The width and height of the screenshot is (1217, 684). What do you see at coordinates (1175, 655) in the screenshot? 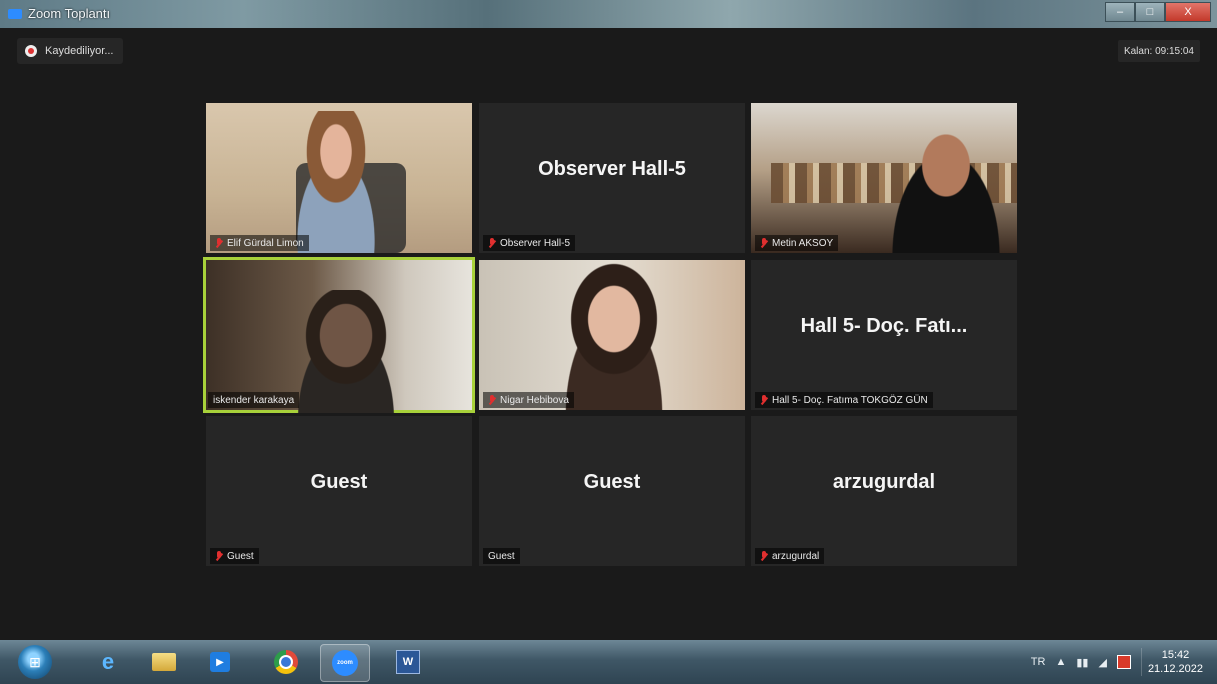
I see `clock-time: 15:42` at bounding box center [1175, 655].